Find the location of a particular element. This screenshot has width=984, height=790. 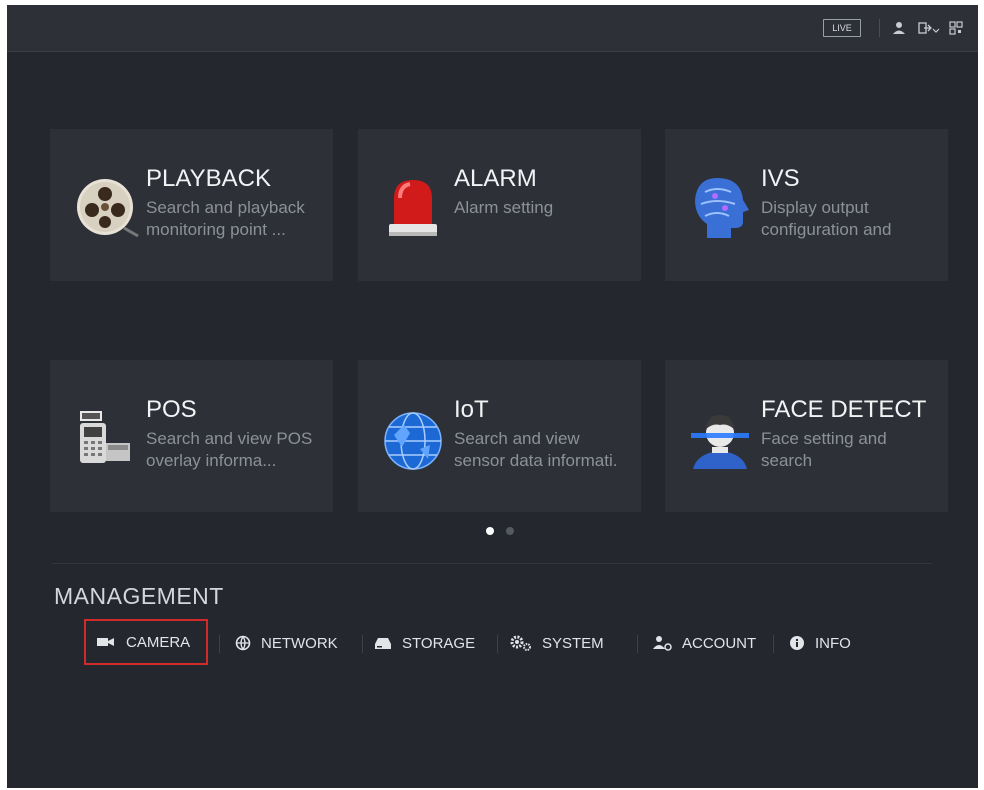

globe-icon is located at coordinates (413, 441).